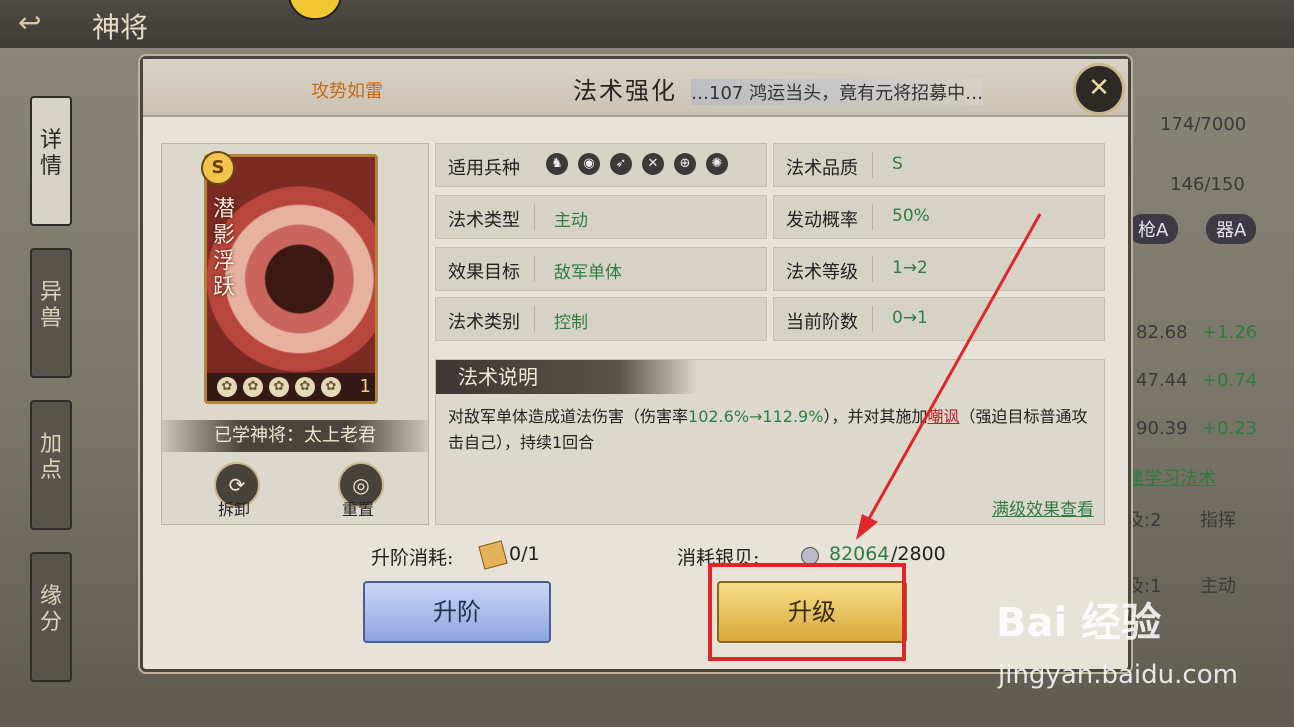 The image size is (1294, 727). I want to click on baidu-watermark: Bai 经验 jingyan.baidu.com, so click(1136, 645).